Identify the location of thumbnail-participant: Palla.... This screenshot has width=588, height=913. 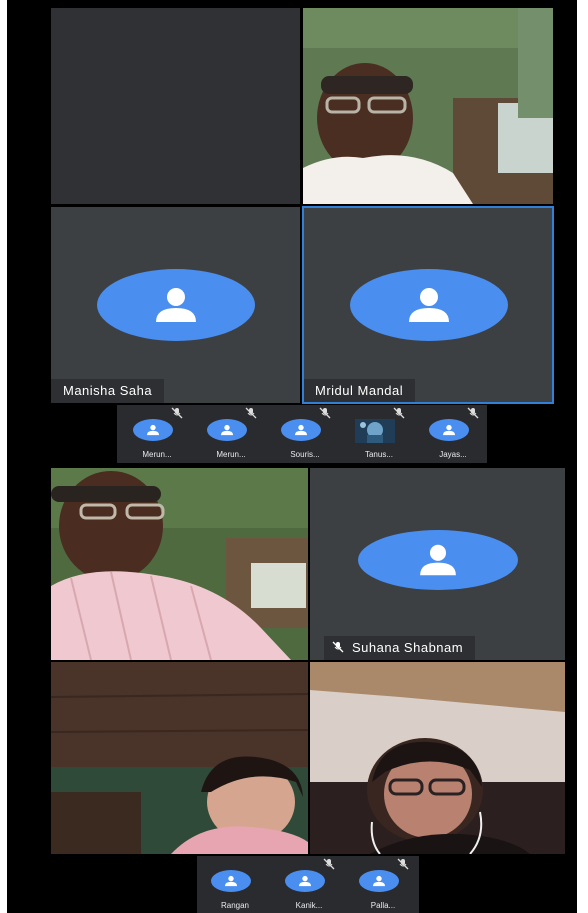
(383, 884).